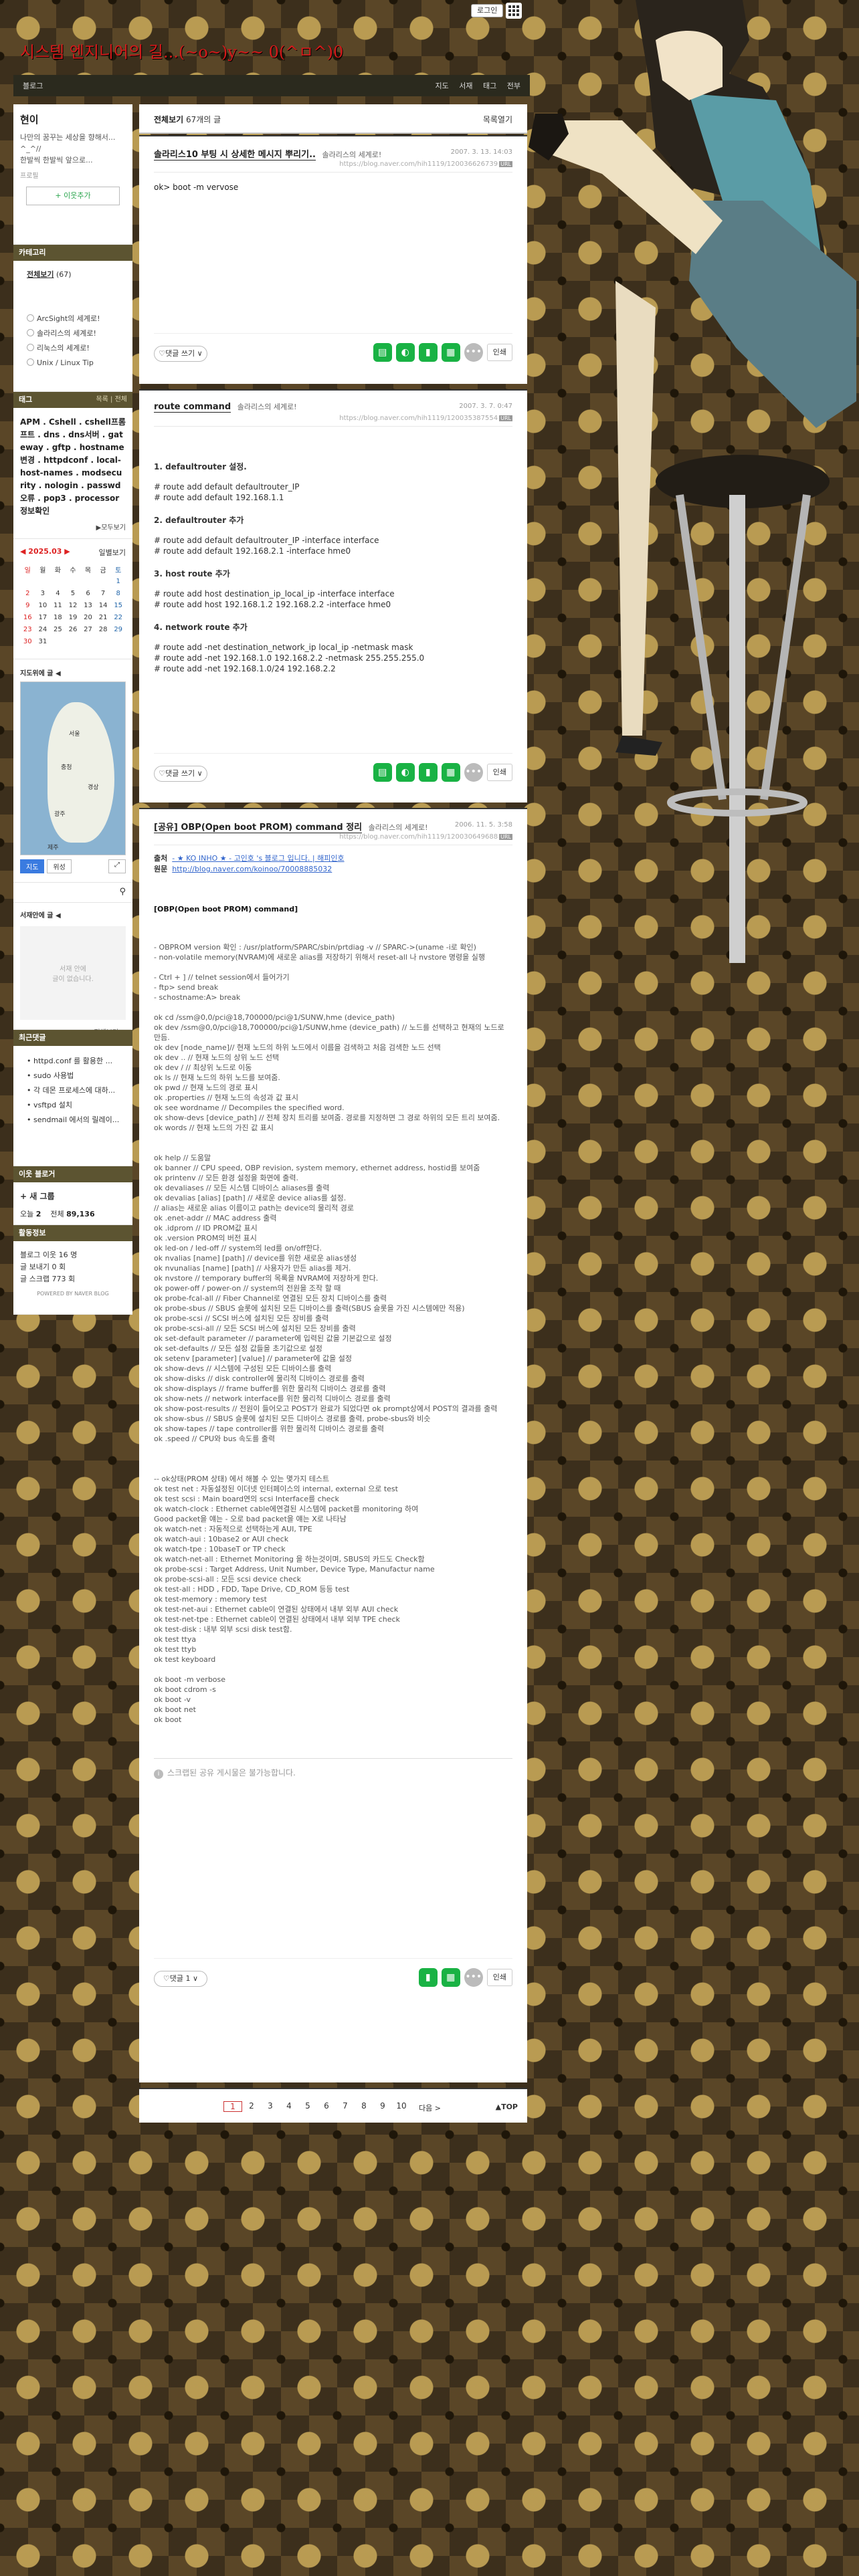 The height and width of the screenshot is (2576, 859). Describe the element at coordinates (58, 605) in the screenshot. I see `calendar-day: 11` at that location.